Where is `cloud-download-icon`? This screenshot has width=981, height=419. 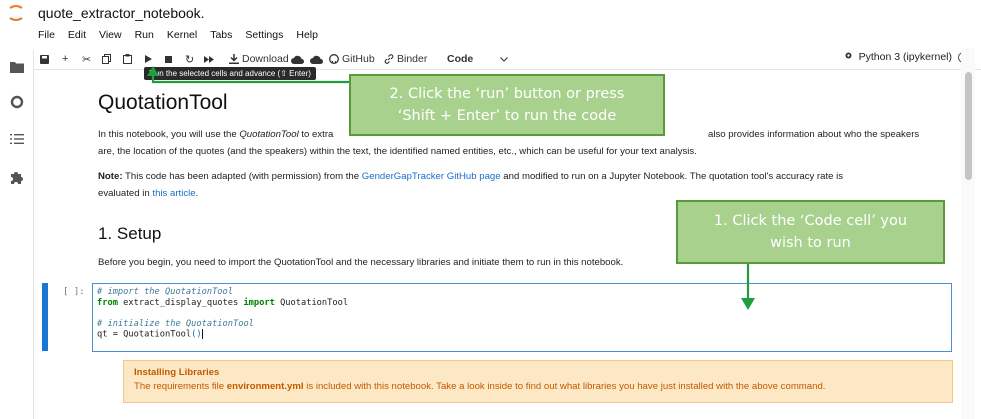 cloud-download-icon is located at coordinates (316, 59).